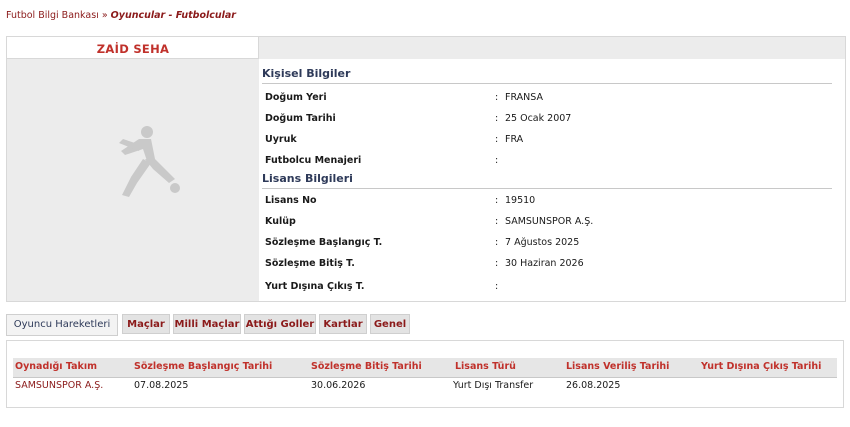 This screenshot has width=850, height=427. I want to click on personal-info-heading: Kişisel Bilgiler, so click(547, 75).